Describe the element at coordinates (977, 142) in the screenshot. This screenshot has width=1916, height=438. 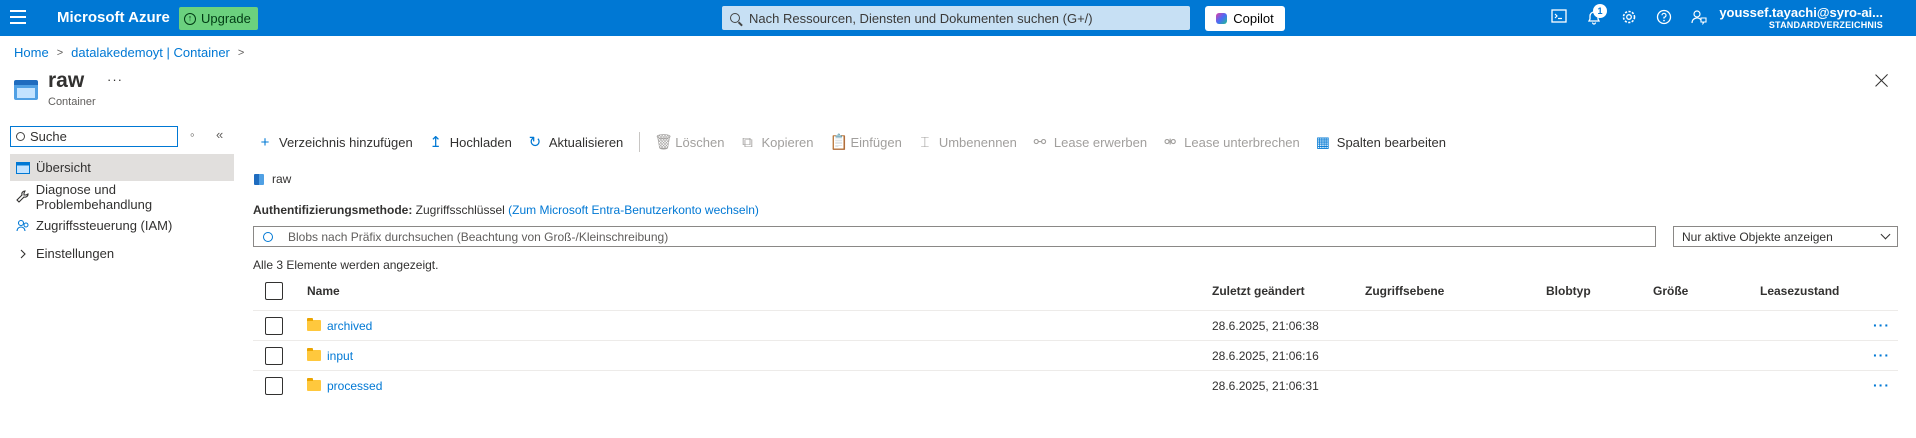
I see `rename-label: Umbenennen` at that location.